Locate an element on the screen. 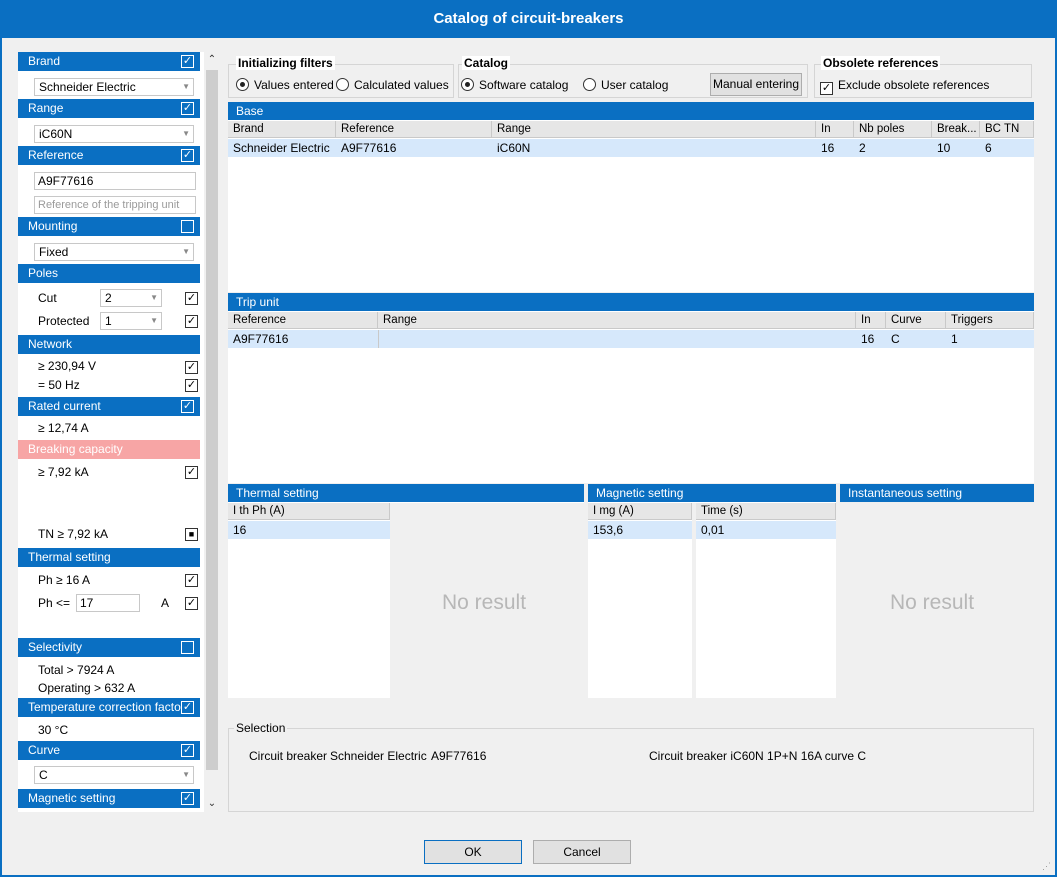 This screenshot has height=877, width=1057. base-col-reference: Reference is located at coordinates (414, 129).